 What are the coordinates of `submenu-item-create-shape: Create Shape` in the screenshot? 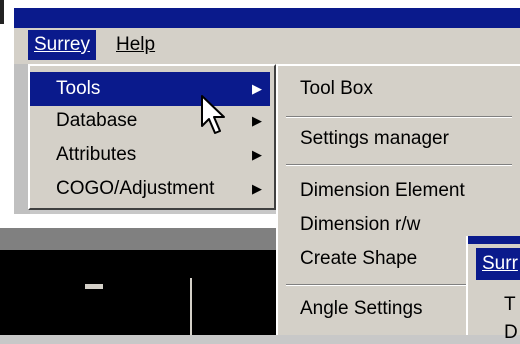 It's located at (358, 259).